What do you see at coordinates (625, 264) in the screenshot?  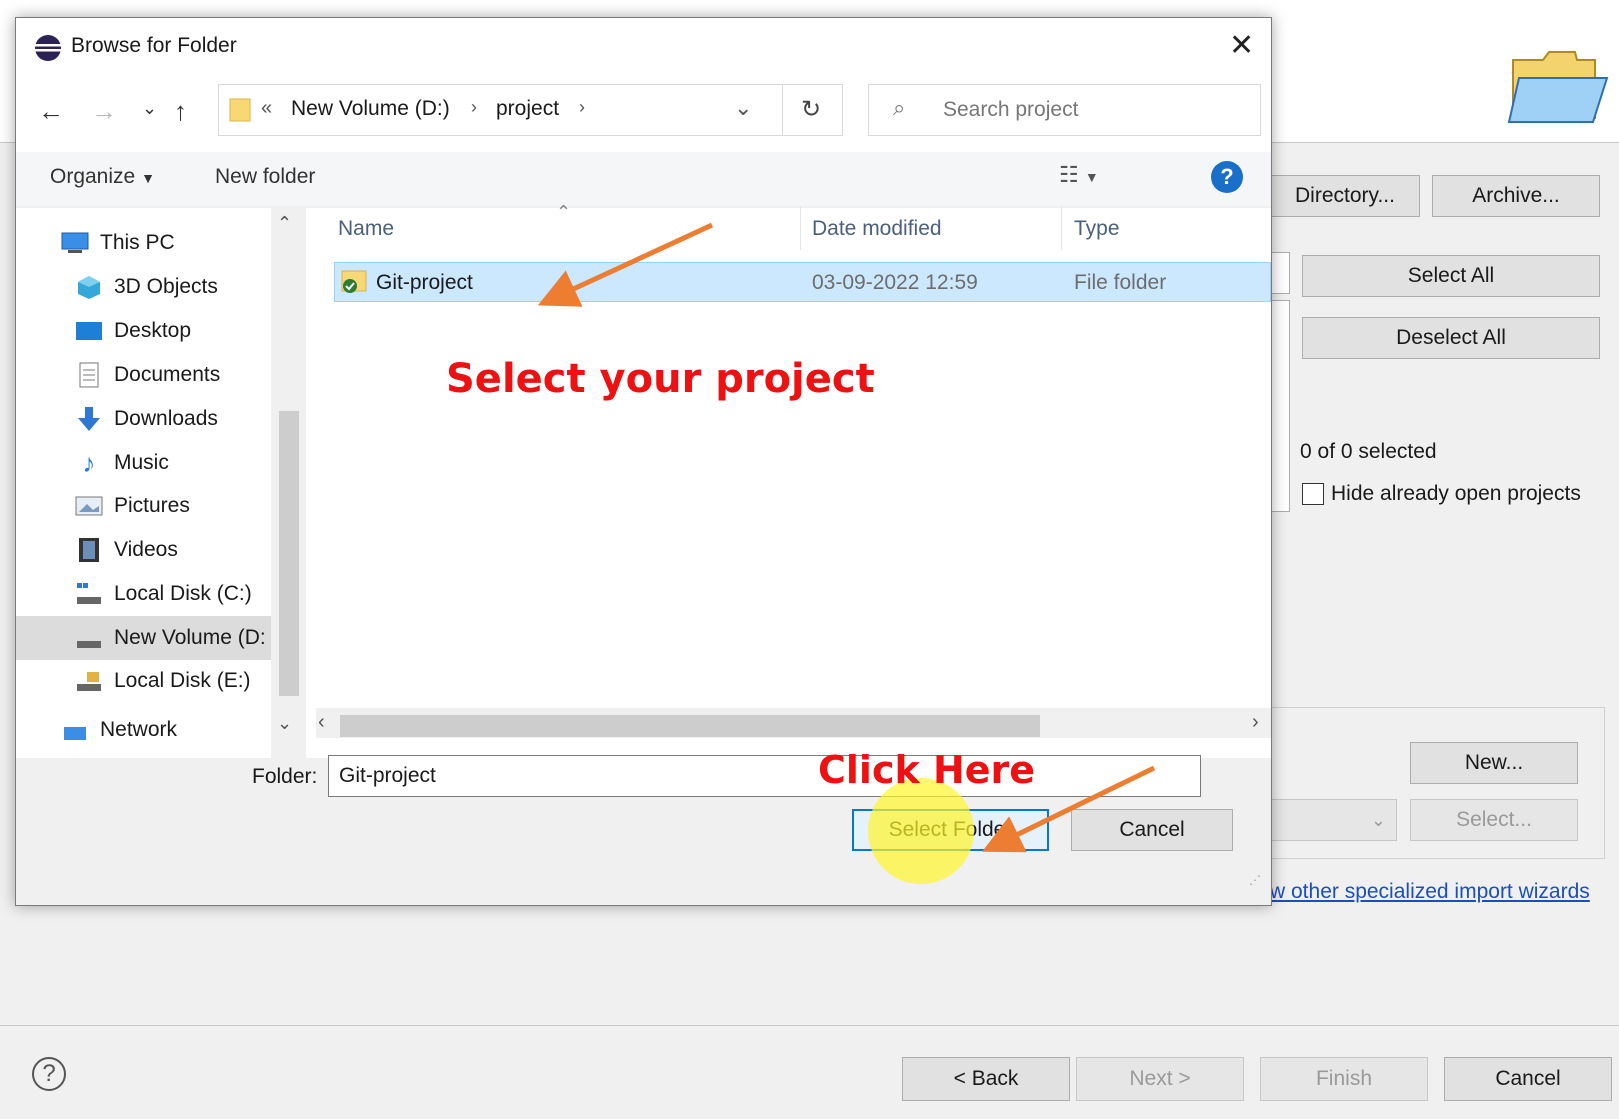 I see `arrow-to-project` at bounding box center [625, 264].